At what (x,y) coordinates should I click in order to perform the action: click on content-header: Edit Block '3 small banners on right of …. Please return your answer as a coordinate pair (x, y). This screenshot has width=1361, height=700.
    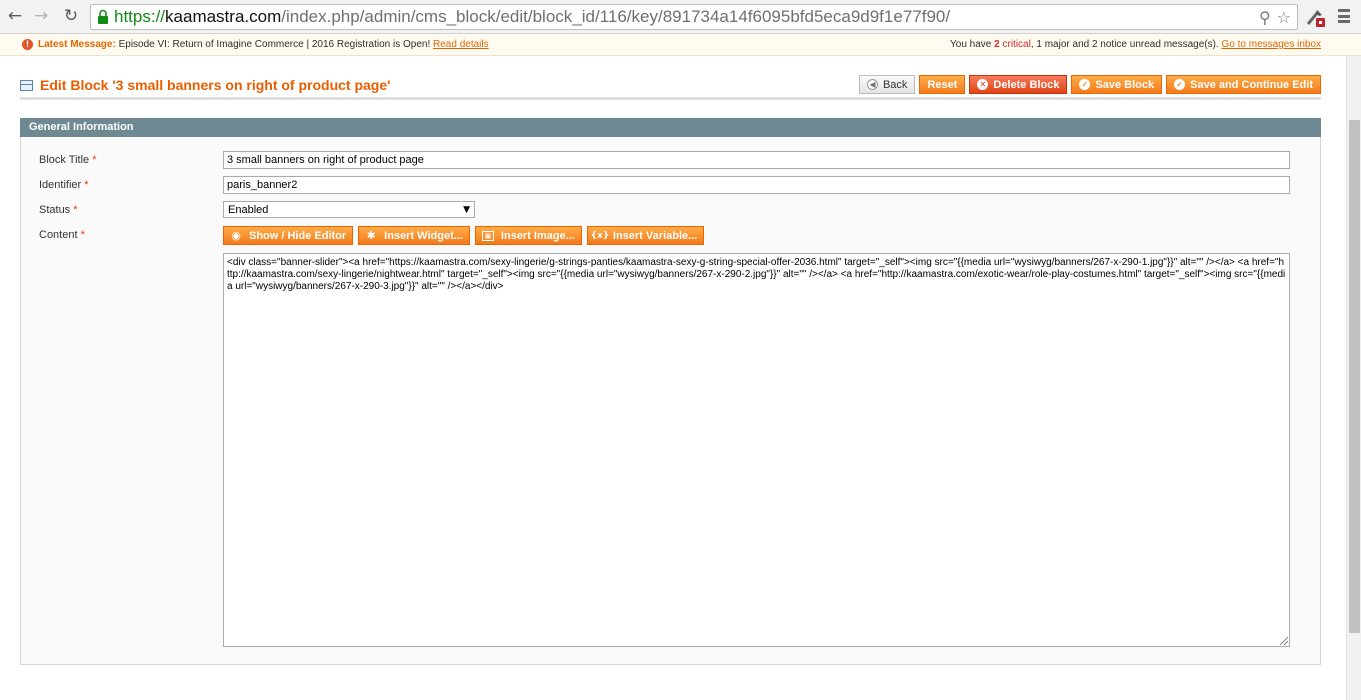
    Looking at the image, I should click on (670, 87).